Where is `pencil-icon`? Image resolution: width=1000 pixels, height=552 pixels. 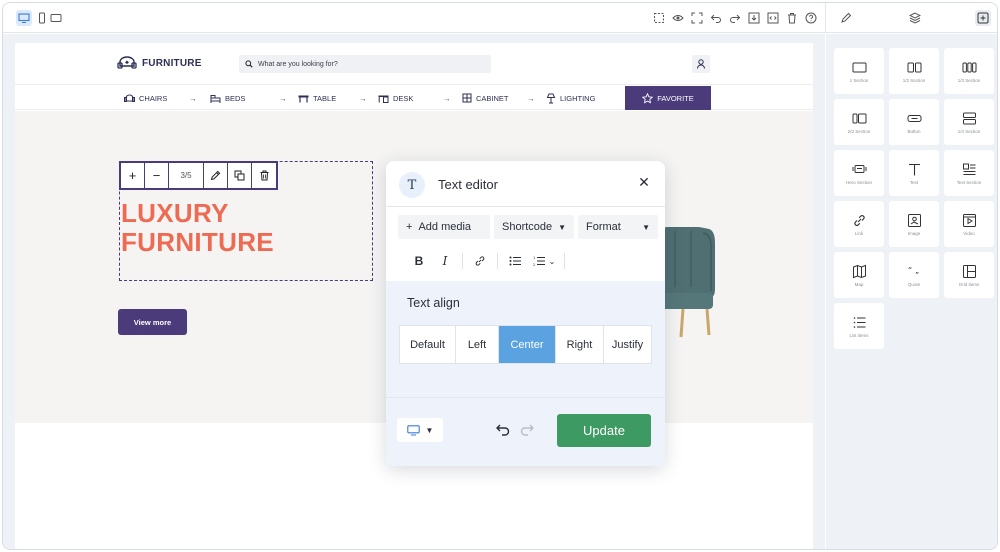
pencil-icon is located at coordinates (215, 175).